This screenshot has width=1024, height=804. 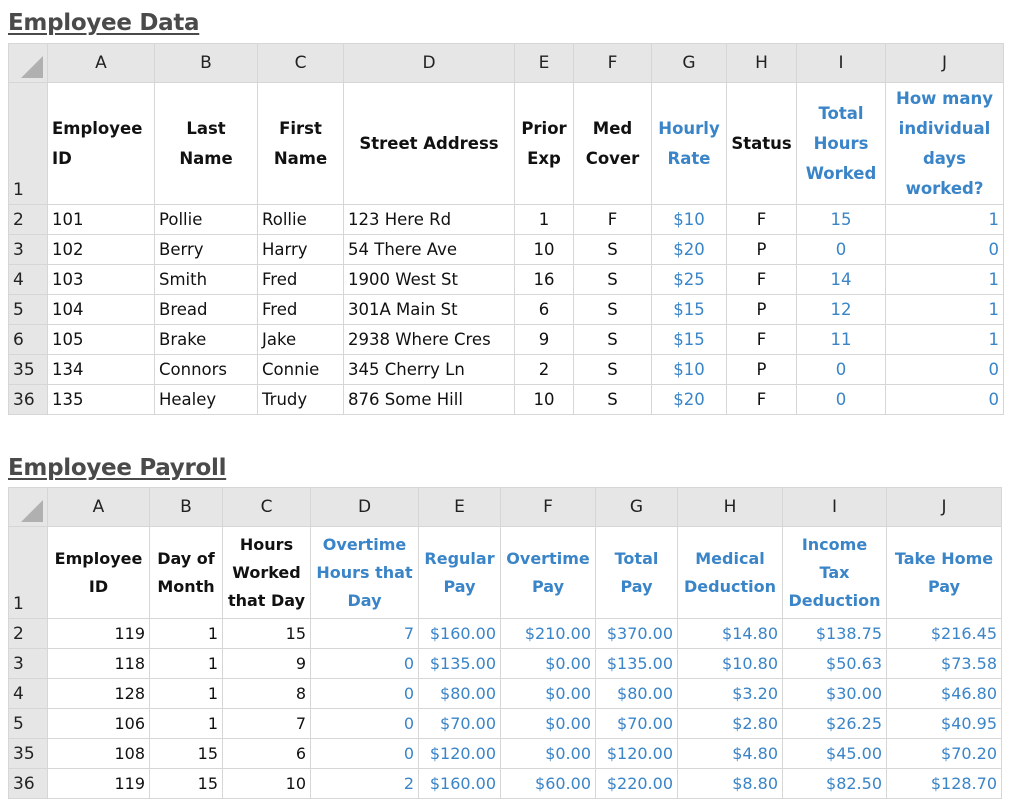 What do you see at coordinates (689, 399) in the screenshot?
I see `cell-hourly-rate: $20` at bounding box center [689, 399].